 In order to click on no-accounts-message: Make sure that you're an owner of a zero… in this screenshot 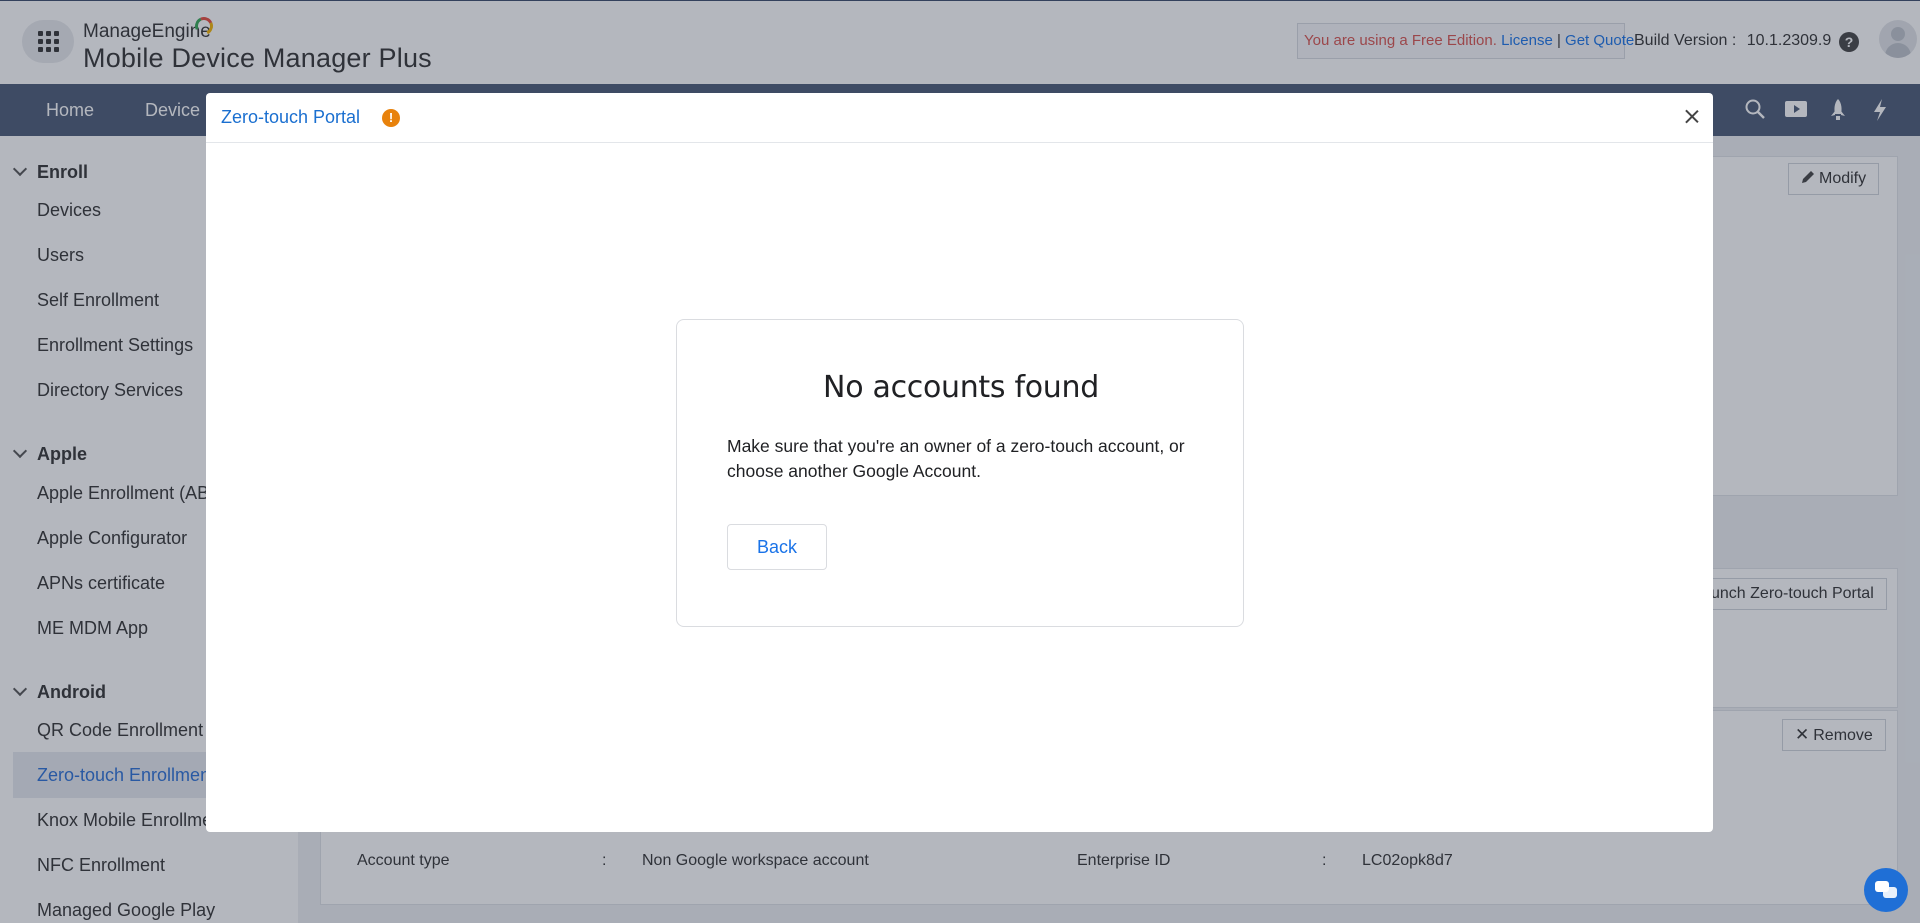, I will do `click(956, 458)`.